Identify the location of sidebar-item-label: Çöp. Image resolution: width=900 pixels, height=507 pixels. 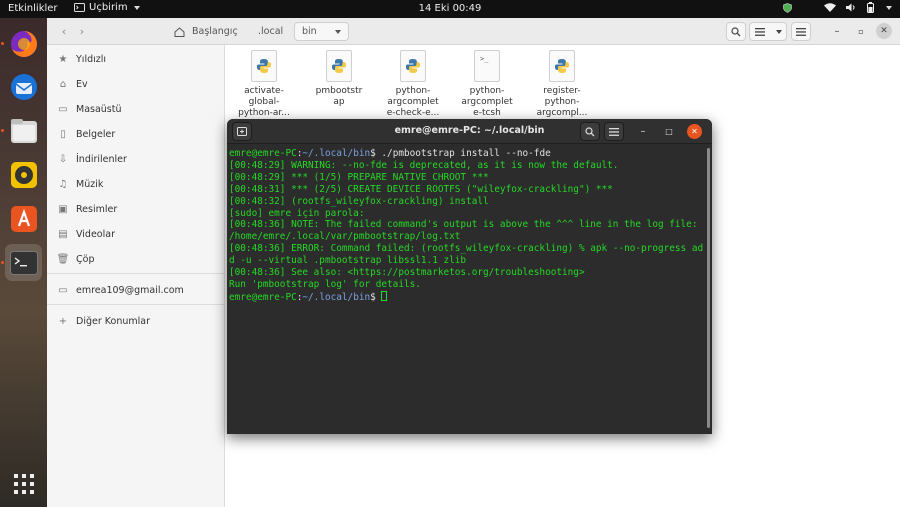
(85, 259).